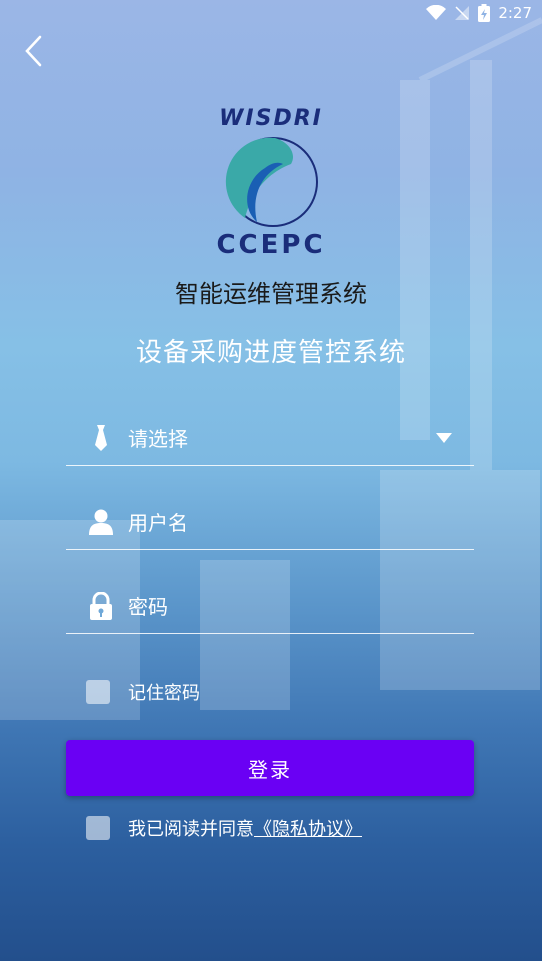  I want to click on remember-password-row: 记住密码, so click(143, 692).